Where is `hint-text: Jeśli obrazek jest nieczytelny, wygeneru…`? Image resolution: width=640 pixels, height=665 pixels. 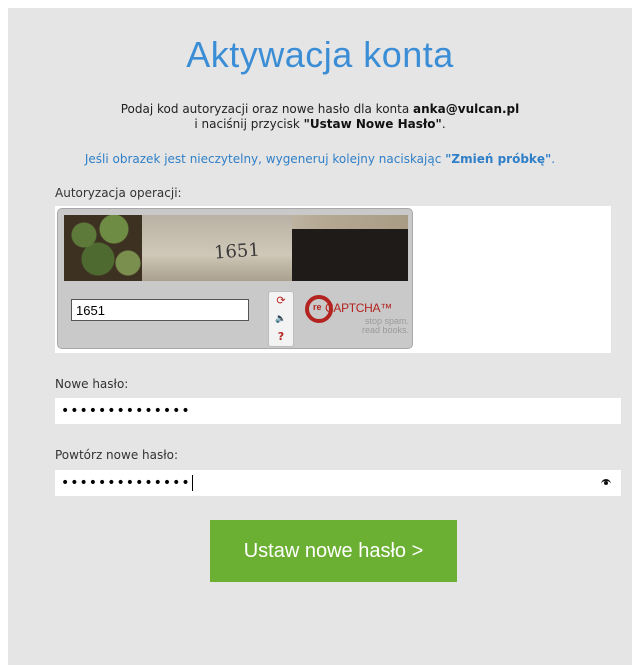 hint-text: Jeśli obrazek jest nieczytelny, wygeneru… is located at coordinates (265, 159).